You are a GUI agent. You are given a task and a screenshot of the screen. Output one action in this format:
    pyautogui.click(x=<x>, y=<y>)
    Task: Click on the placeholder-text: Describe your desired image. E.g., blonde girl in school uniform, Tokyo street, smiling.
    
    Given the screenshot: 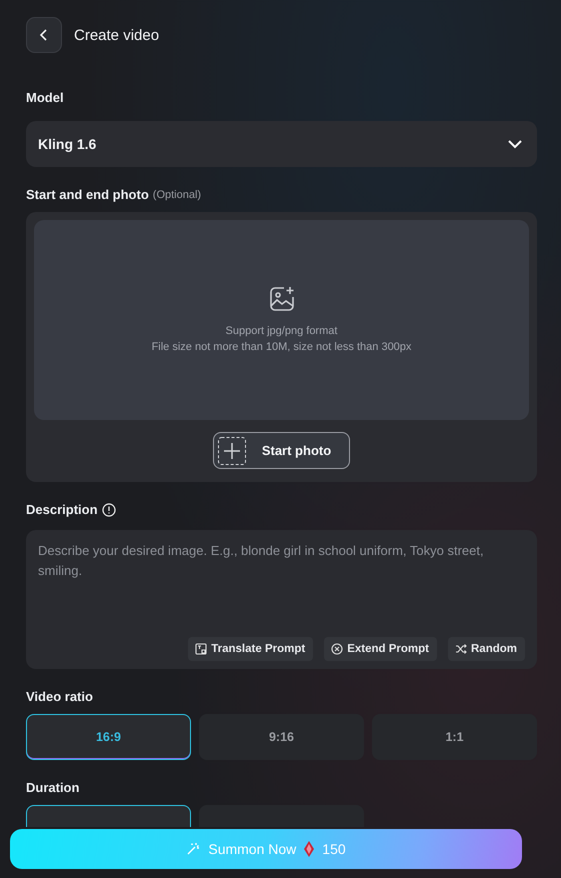 What is the action you would take?
    pyautogui.click(x=261, y=561)
    